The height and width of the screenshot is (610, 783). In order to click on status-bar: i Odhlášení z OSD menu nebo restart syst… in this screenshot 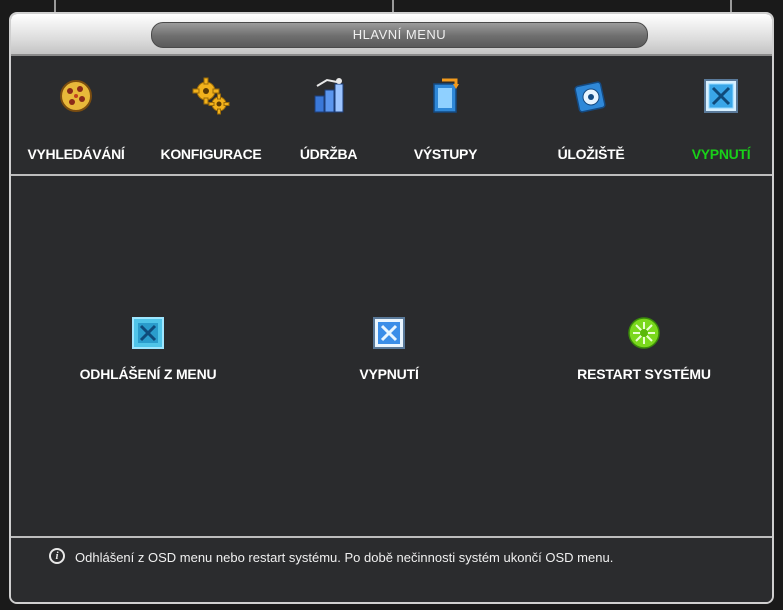, I will do `click(391, 569)`.